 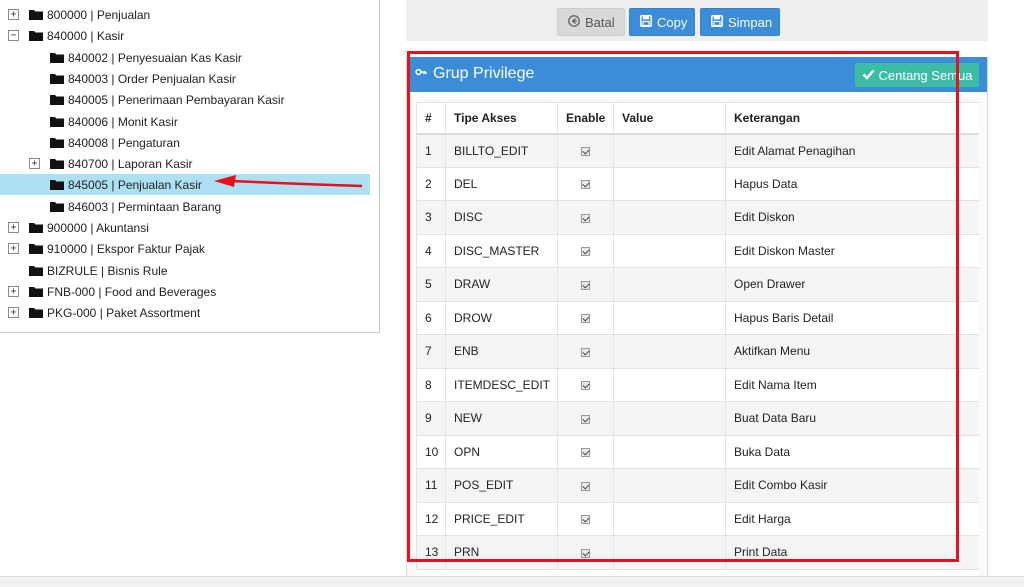 I want to click on tree-item: 846003 | Permintaan Barang, so click(x=185, y=206).